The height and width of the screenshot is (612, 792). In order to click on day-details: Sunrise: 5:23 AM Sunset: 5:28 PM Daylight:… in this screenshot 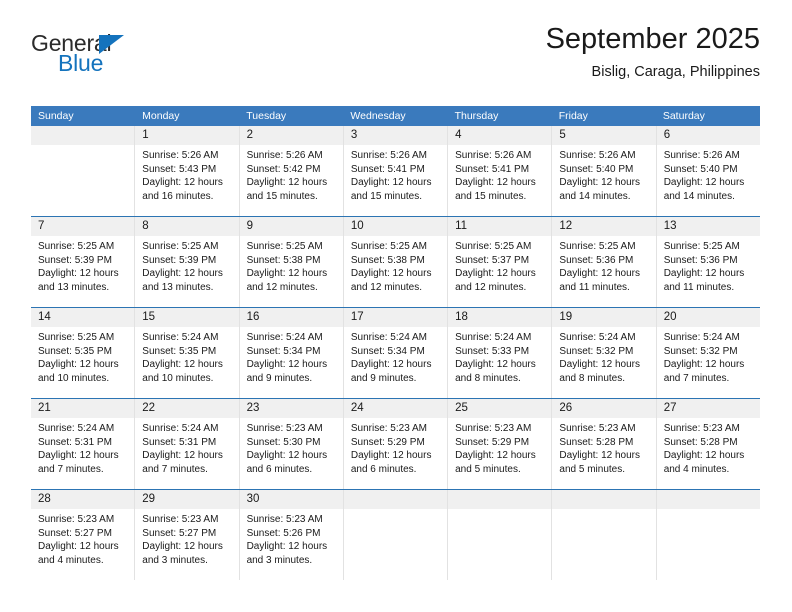, I will do `click(708, 450)`.